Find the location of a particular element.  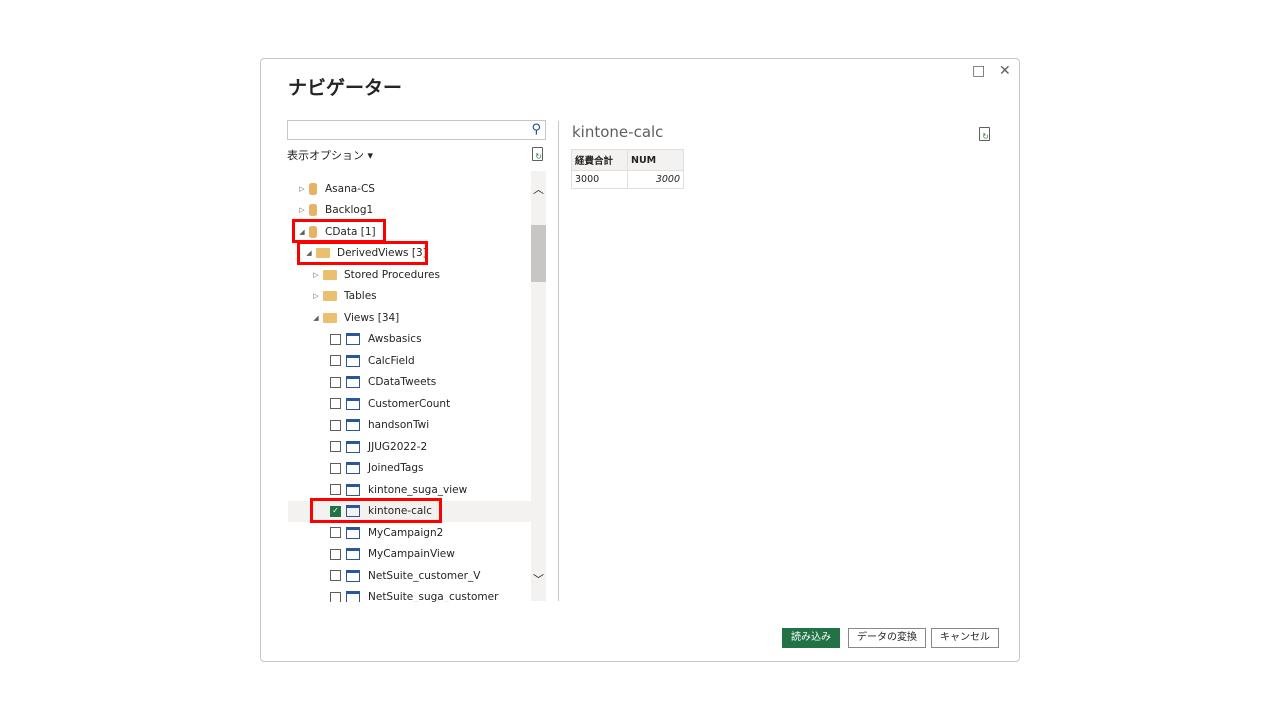

preview-table: 経費合計 NUM 3000 3000 is located at coordinates (627, 169).